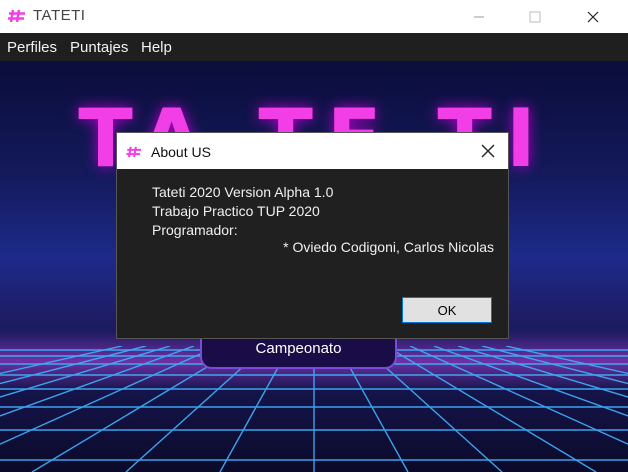 The height and width of the screenshot is (472, 628). I want to click on programmer-name: * Oviedo Codigoni, Carlos Nicolas, so click(388, 247).